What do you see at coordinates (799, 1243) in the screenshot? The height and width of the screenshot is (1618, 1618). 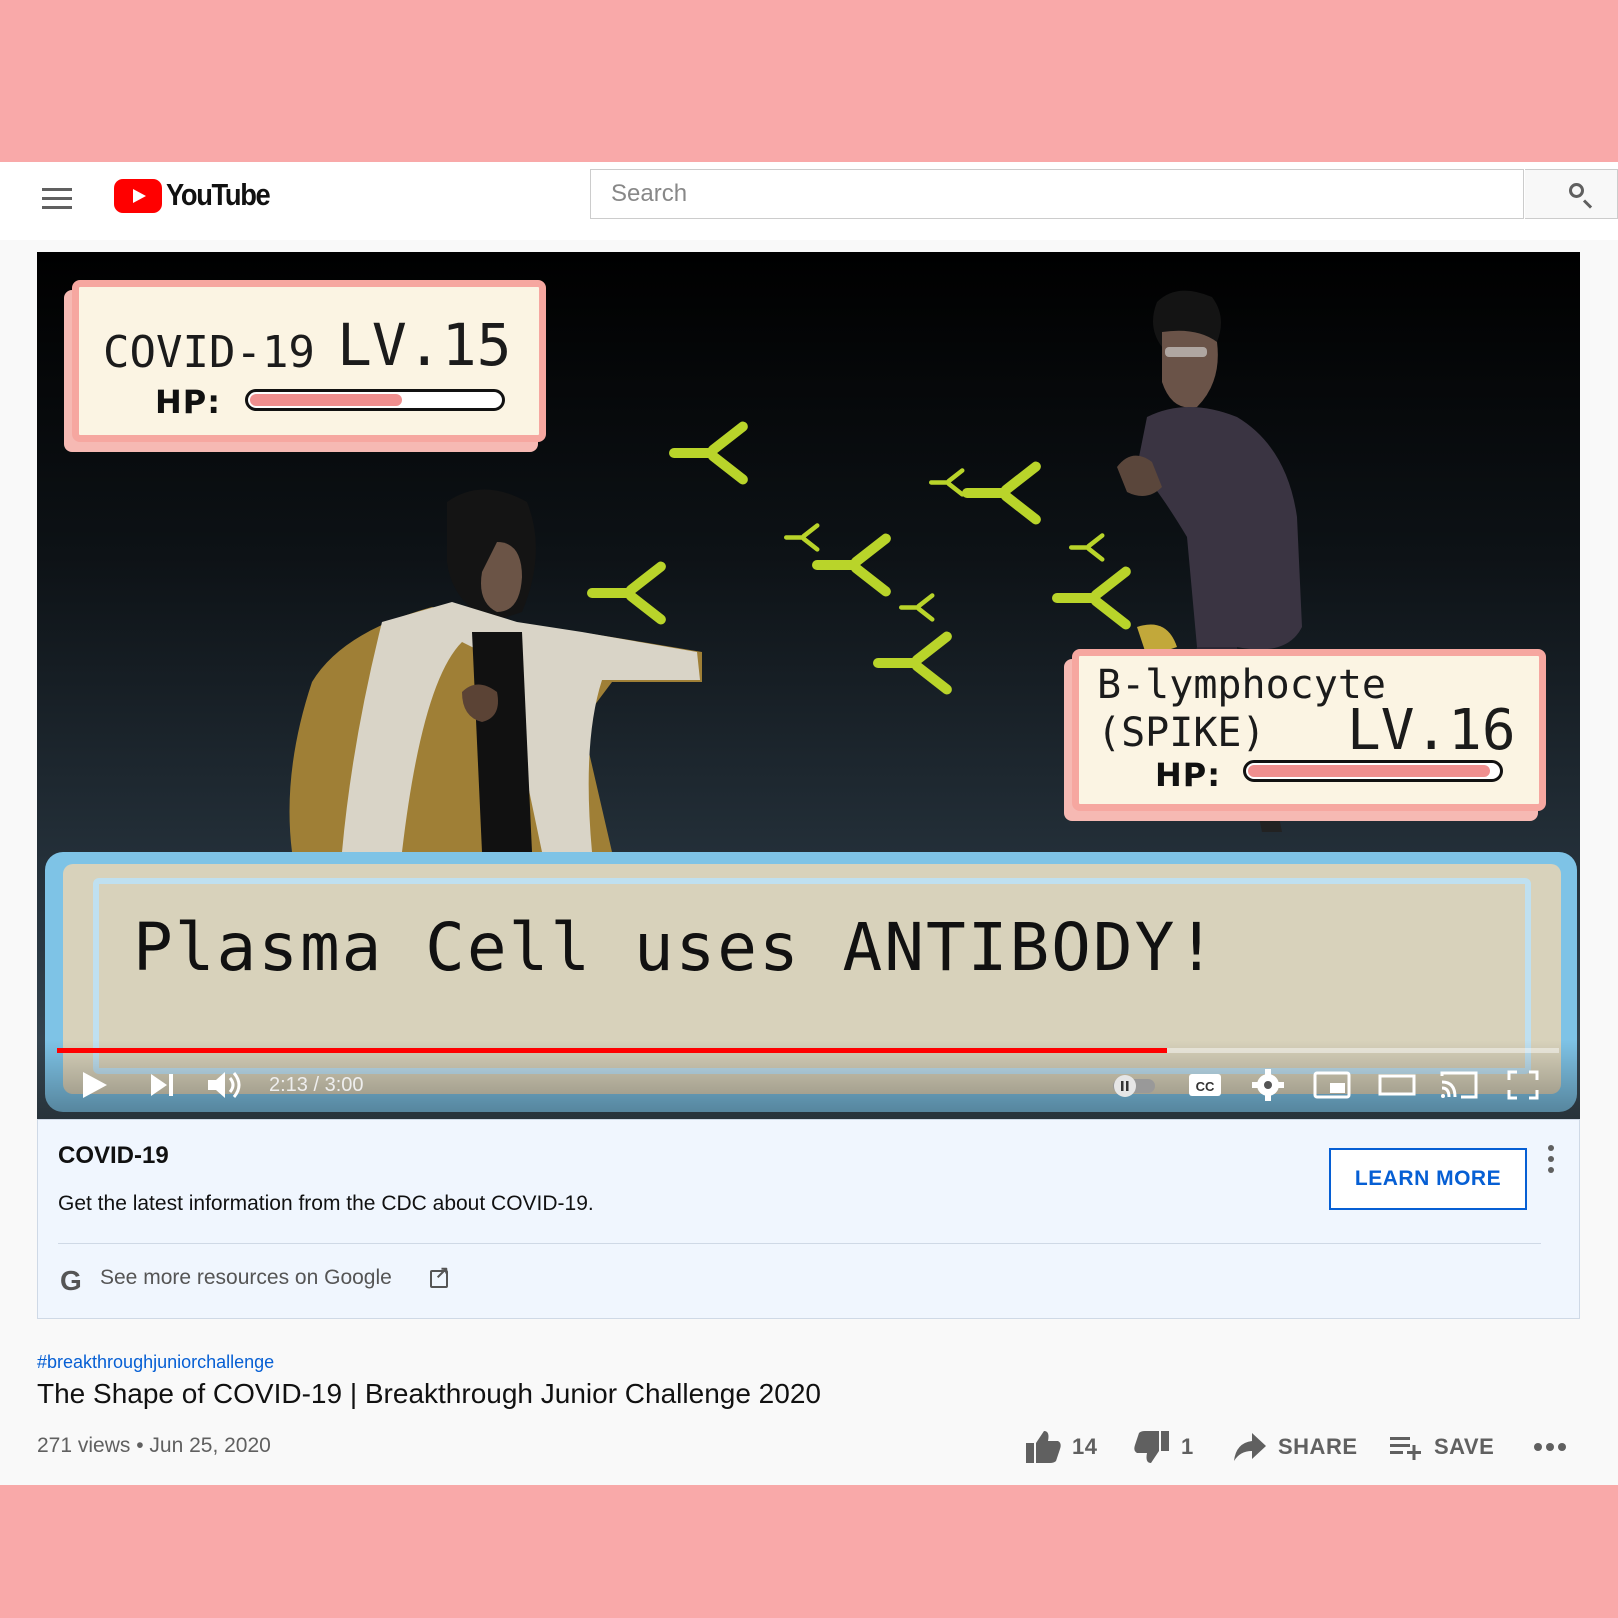 I see `panel-divider` at bounding box center [799, 1243].